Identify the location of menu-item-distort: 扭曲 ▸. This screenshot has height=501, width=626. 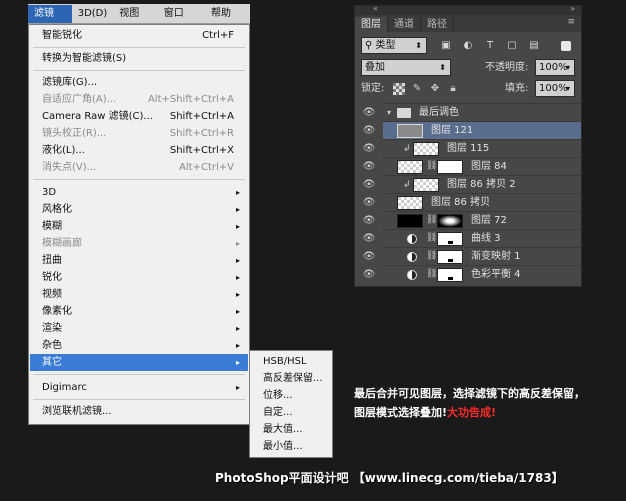
(139, 260).